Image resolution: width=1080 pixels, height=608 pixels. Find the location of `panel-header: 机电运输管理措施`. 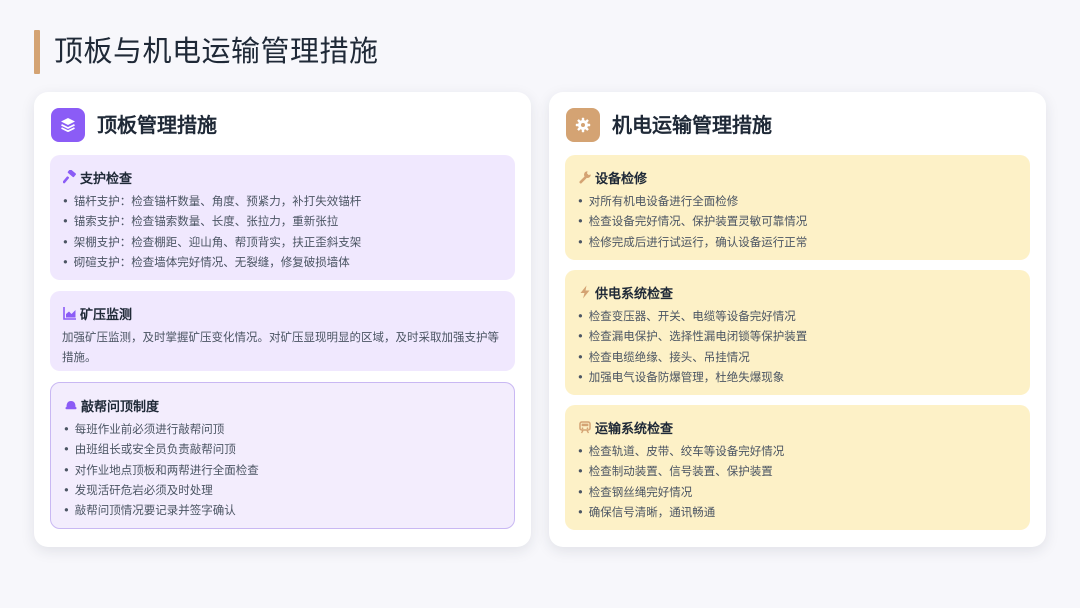

panel-header: 机电运输管理措施 is located at coordinates (669, 125).